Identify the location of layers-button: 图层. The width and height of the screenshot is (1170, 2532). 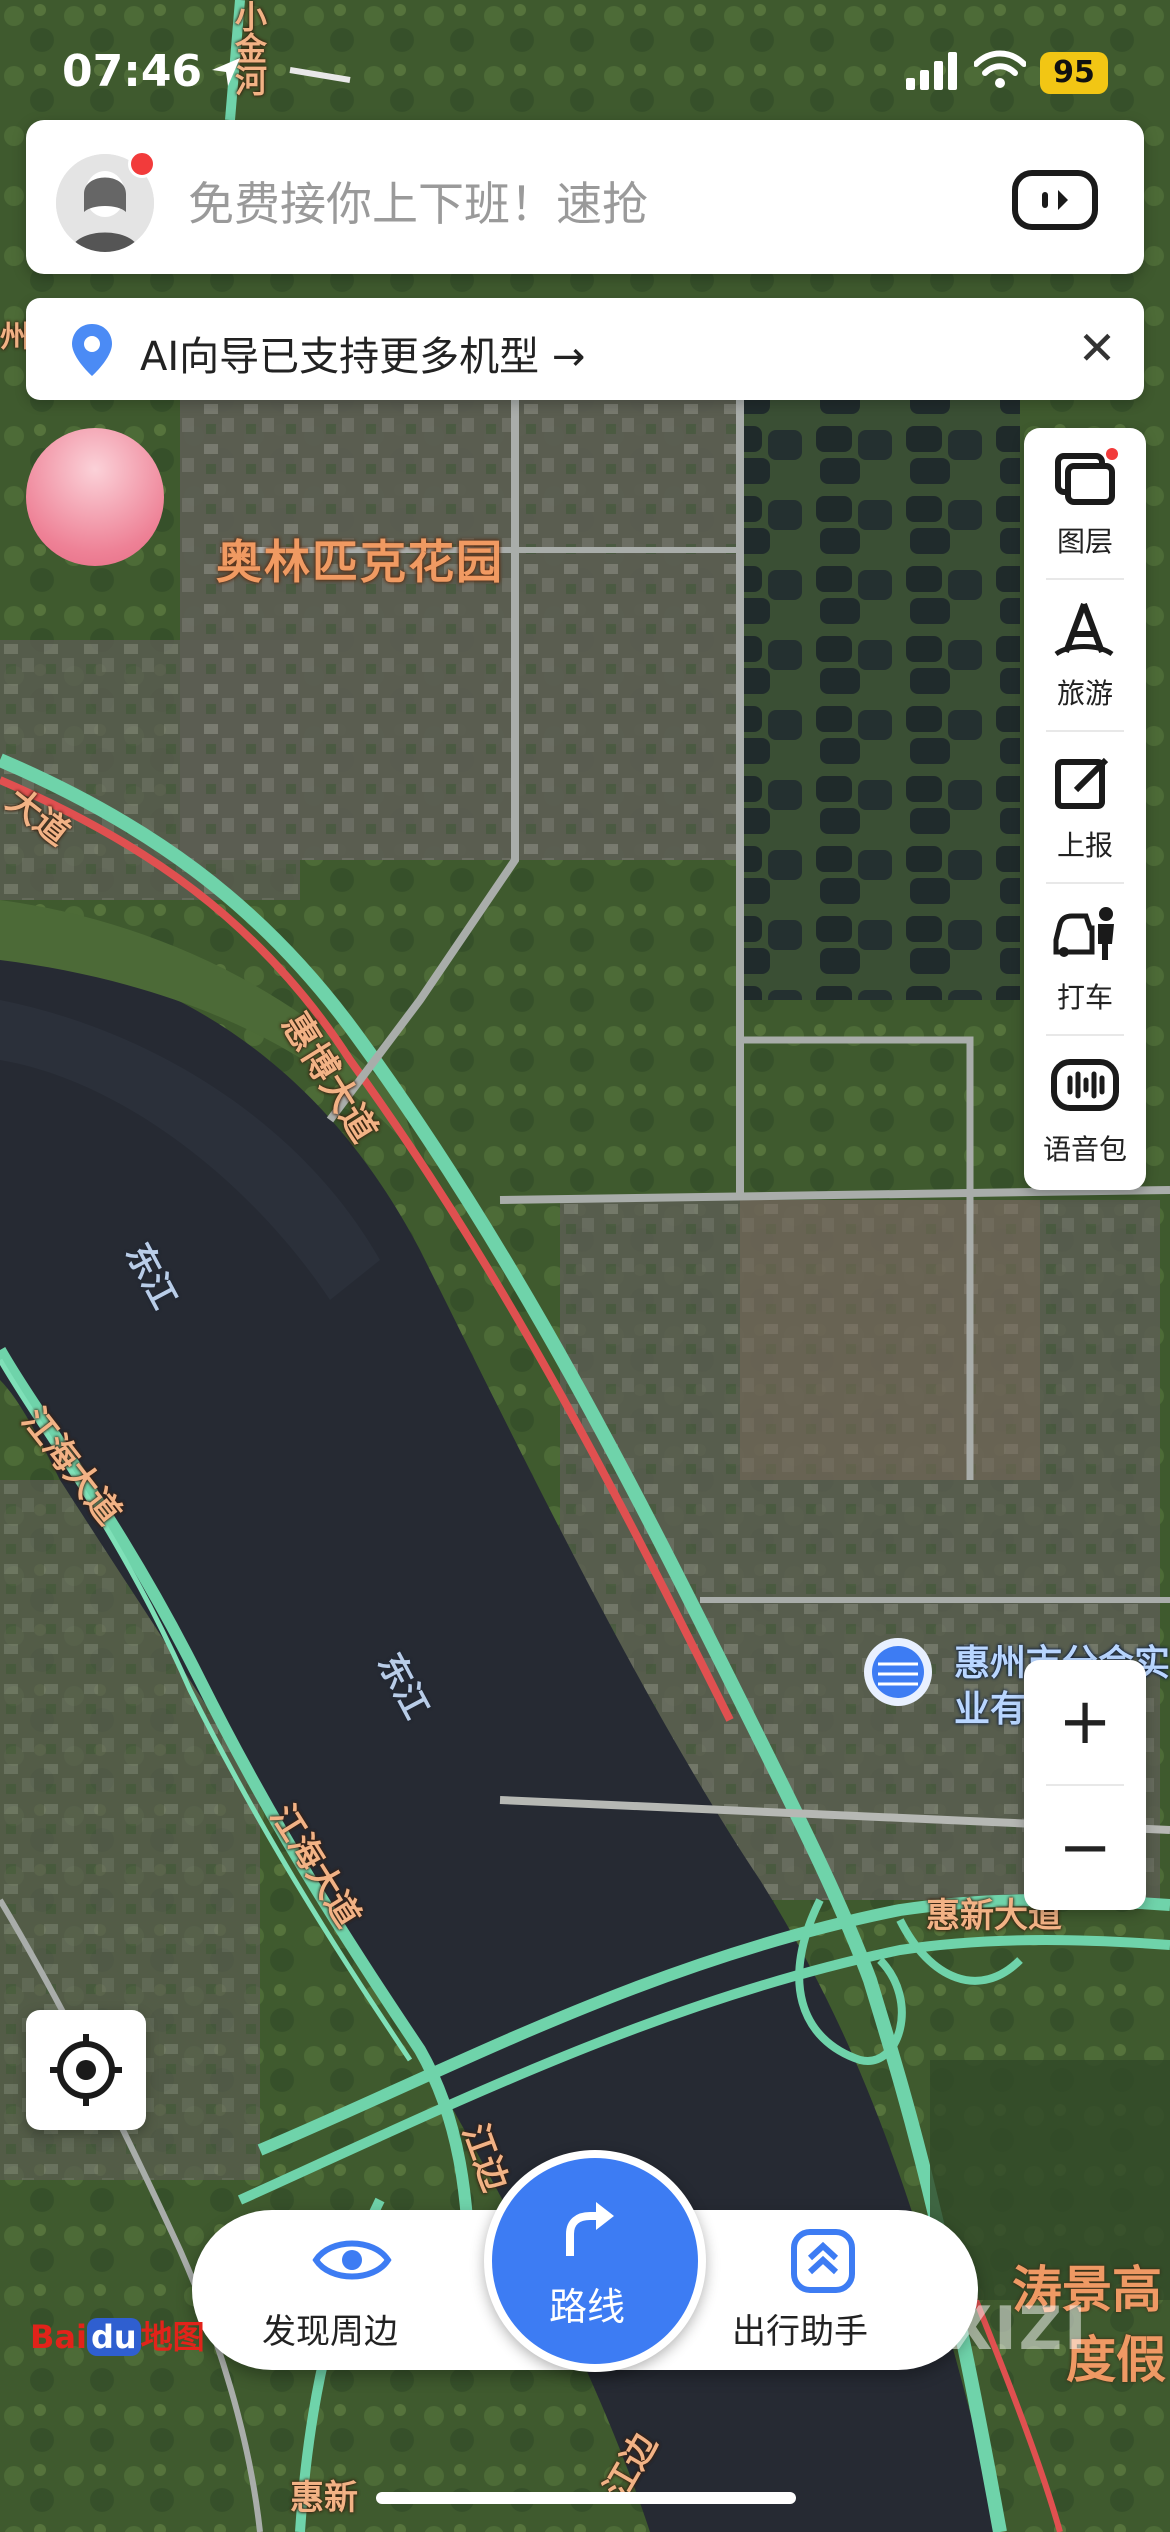
(1085, 503).